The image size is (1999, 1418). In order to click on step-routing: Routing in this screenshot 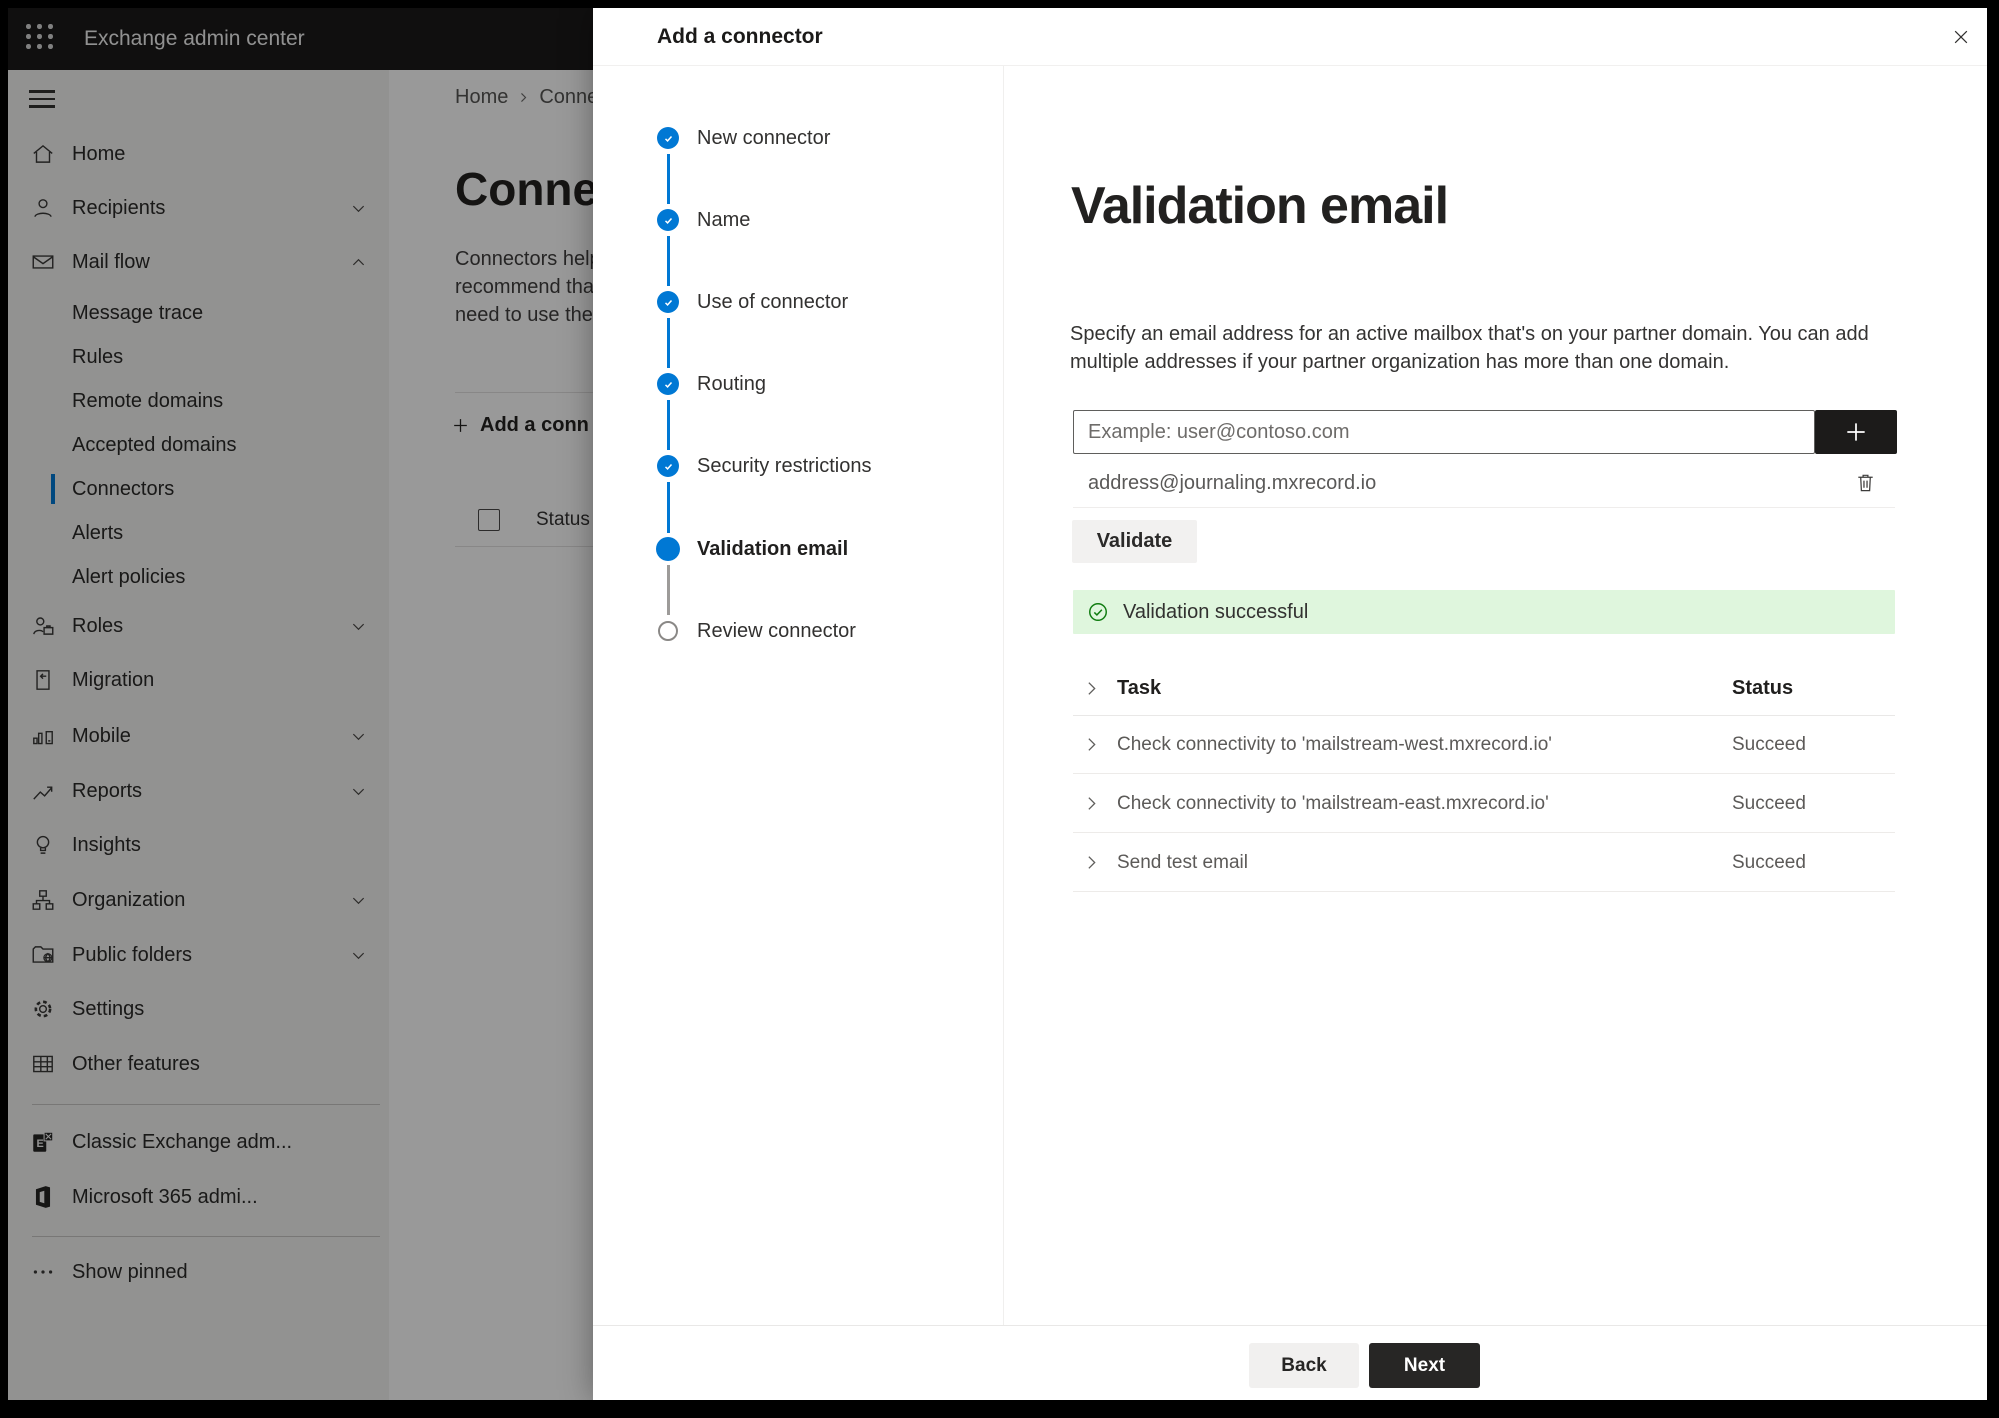, I will do `click(731, 384)`.